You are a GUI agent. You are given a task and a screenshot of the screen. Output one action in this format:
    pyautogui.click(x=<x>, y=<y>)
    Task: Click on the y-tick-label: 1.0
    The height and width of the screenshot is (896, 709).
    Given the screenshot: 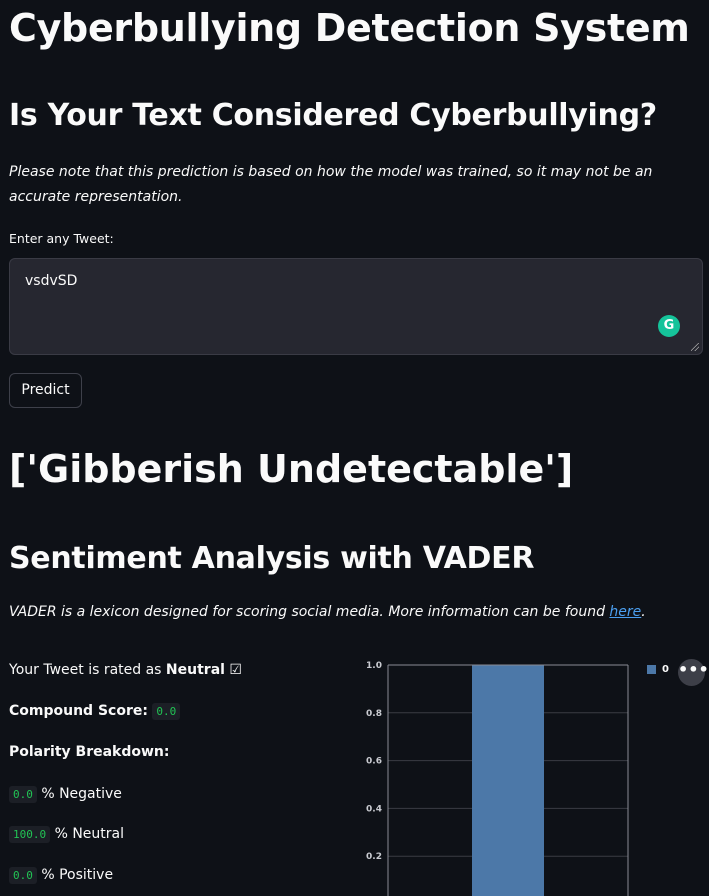 What is the action you would take?
    pyautogui.click(x=374, y=666)
    